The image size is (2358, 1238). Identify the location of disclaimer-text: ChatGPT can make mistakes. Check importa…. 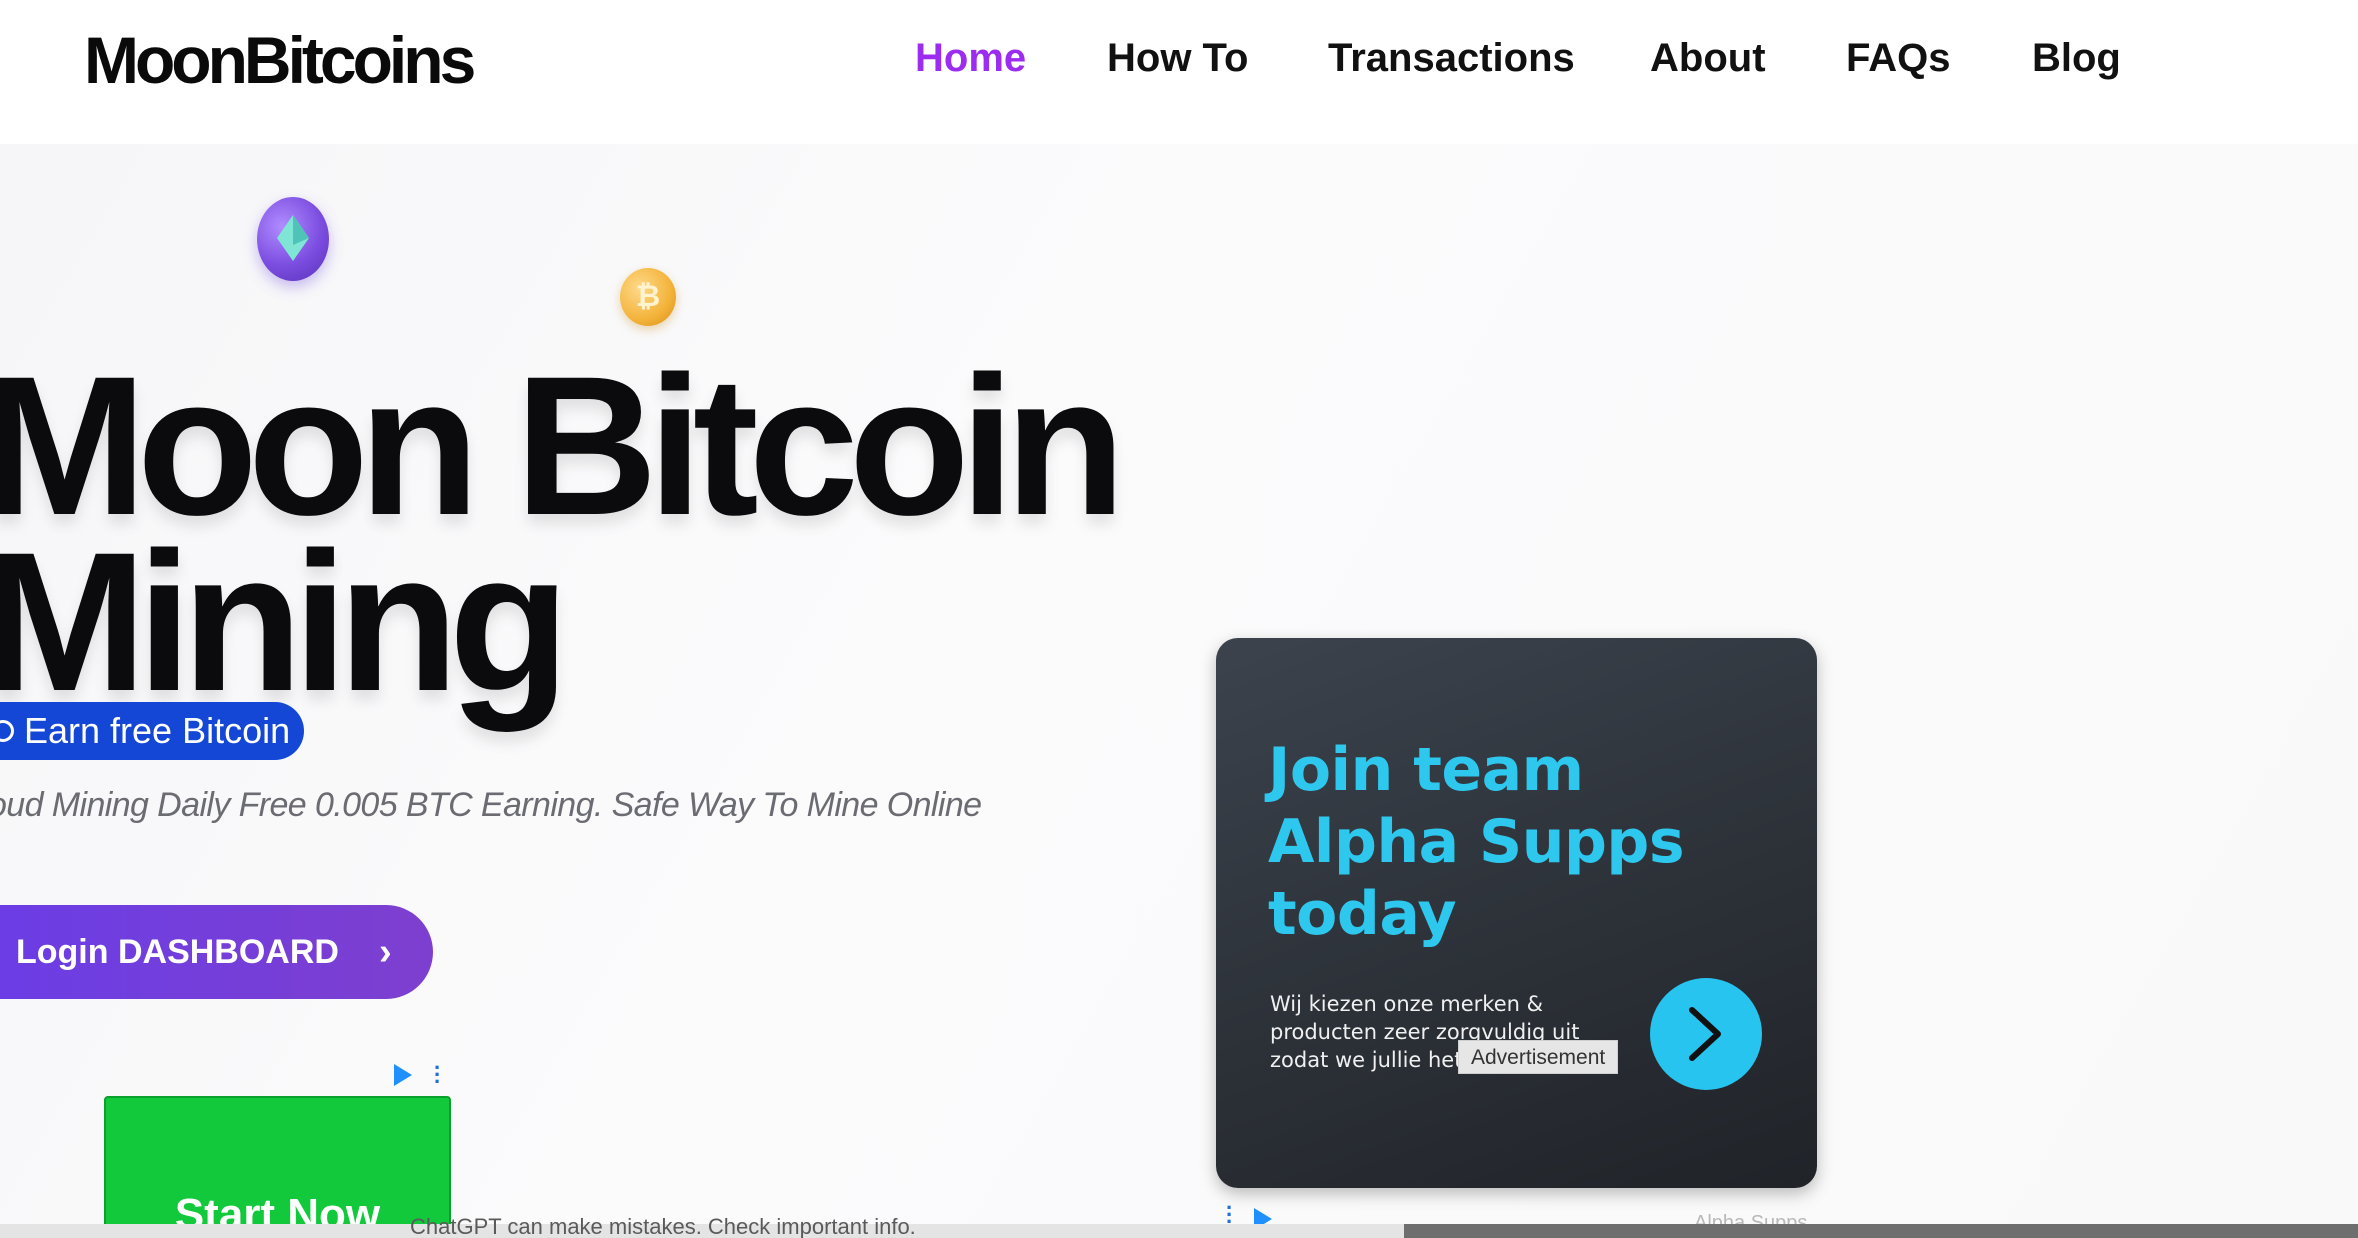
(663, 1226).